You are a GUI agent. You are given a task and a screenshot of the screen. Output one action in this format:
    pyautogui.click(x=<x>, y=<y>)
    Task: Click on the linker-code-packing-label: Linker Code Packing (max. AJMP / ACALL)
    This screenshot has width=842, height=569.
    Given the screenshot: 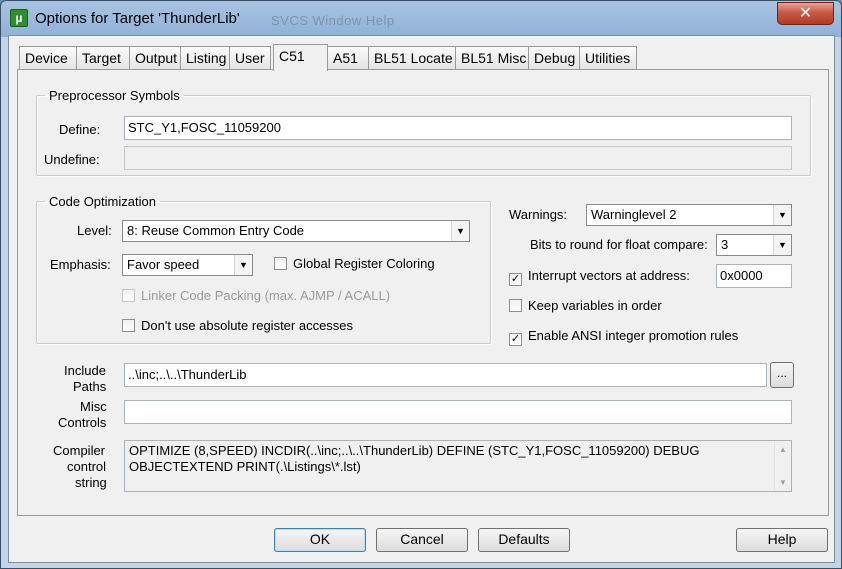 What is the action you would take?
    pyautogui.click(x=266, y=295)
    